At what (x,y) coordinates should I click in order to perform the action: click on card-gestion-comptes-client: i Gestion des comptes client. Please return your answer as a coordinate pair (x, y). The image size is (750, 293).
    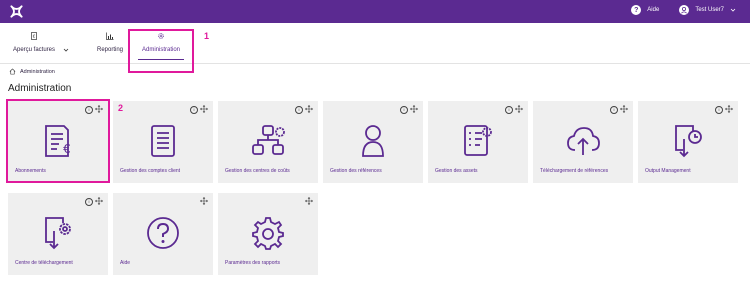
    Looking at the image, I should click on (163, 142).